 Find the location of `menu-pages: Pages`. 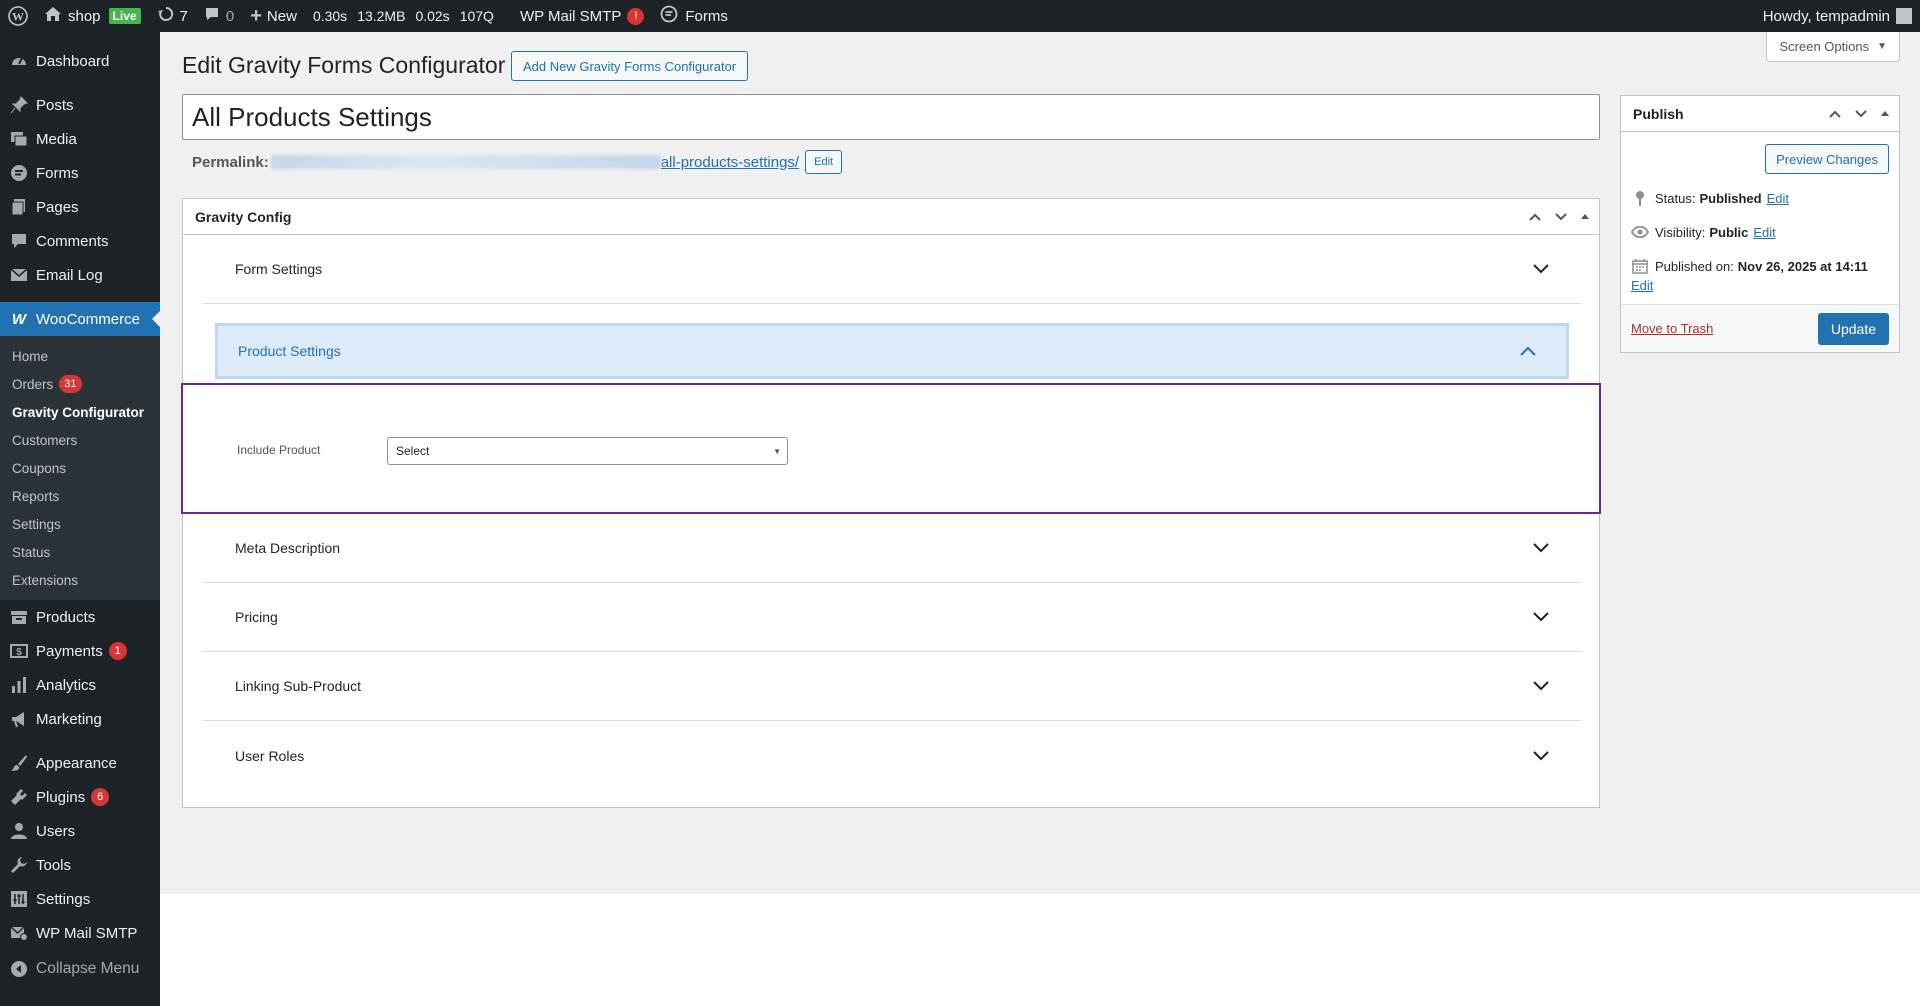

menu-pages: Pages is located at coordinates (80, 207).